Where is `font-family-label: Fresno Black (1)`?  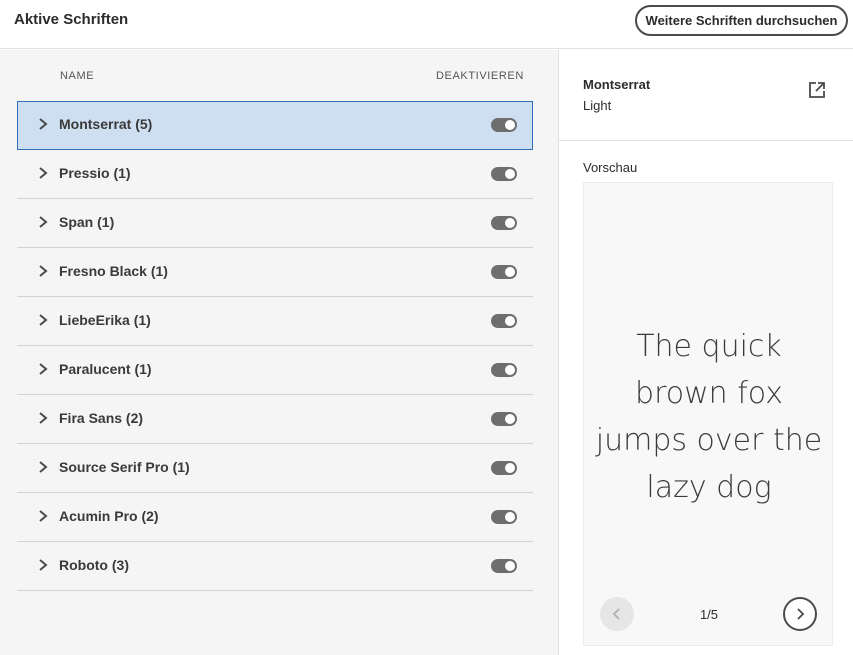
font-family-label: Fresno Black (1) is located at coordinates (113, 271).